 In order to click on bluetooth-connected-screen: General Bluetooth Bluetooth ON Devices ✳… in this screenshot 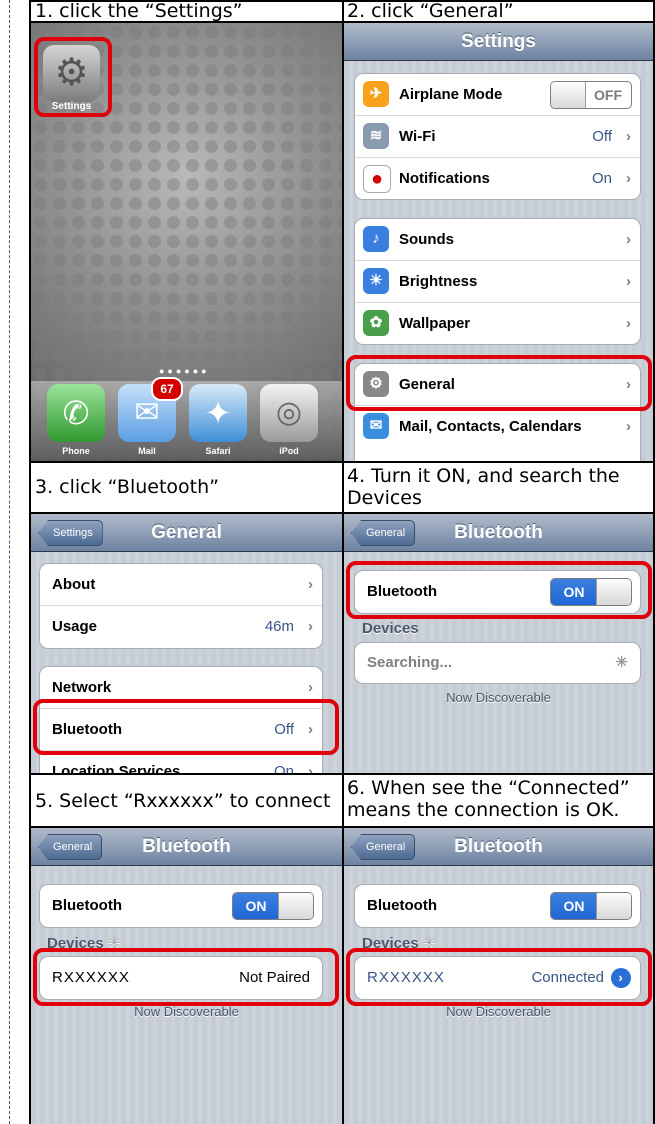, I will do `click(498, 976)`.